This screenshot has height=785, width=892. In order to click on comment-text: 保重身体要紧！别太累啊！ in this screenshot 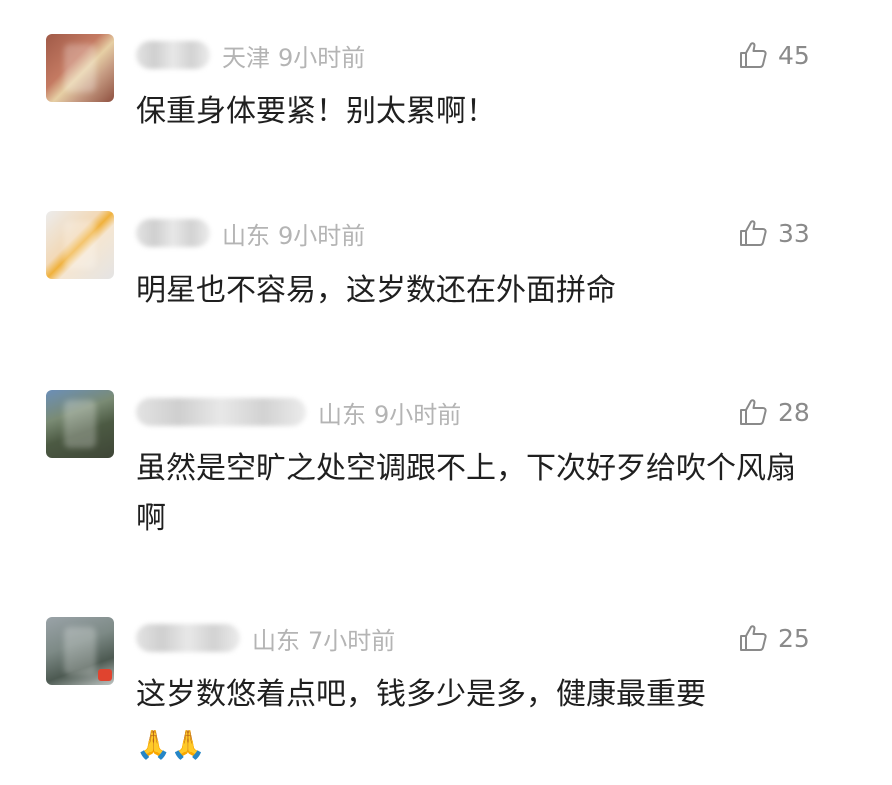, I will do `click(316, 111)`.